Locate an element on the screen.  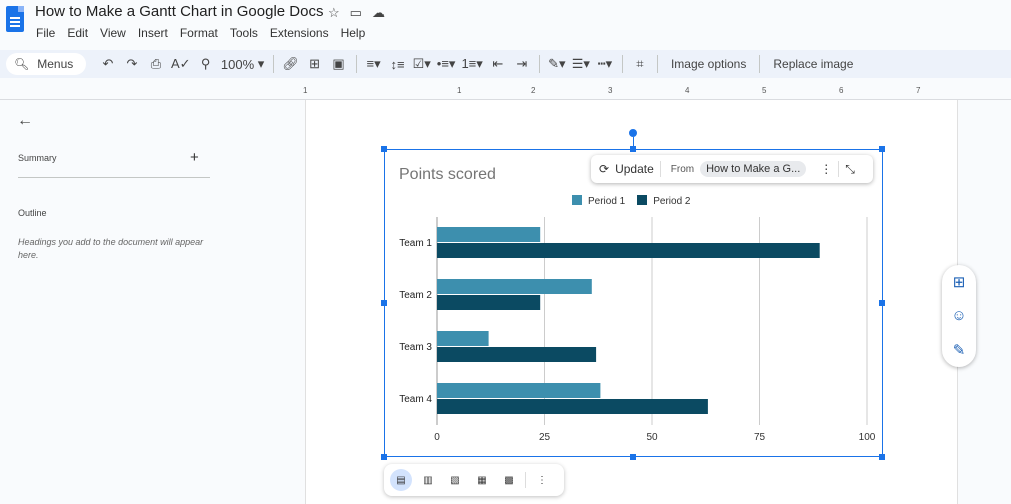
x-tick-label: 75 is located at coordinates (760, 437).